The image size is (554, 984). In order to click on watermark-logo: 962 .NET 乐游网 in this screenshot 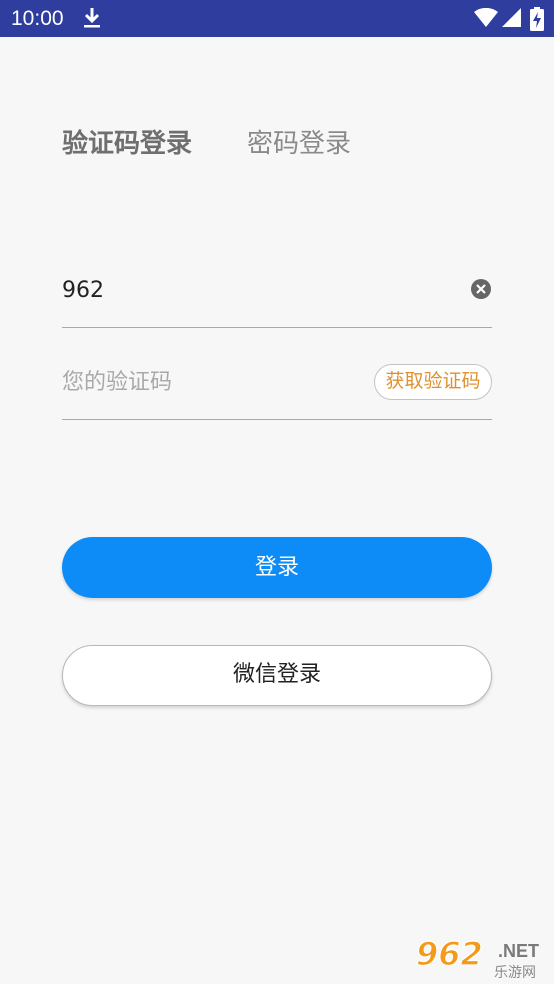, I will do `click(481, 957)`.